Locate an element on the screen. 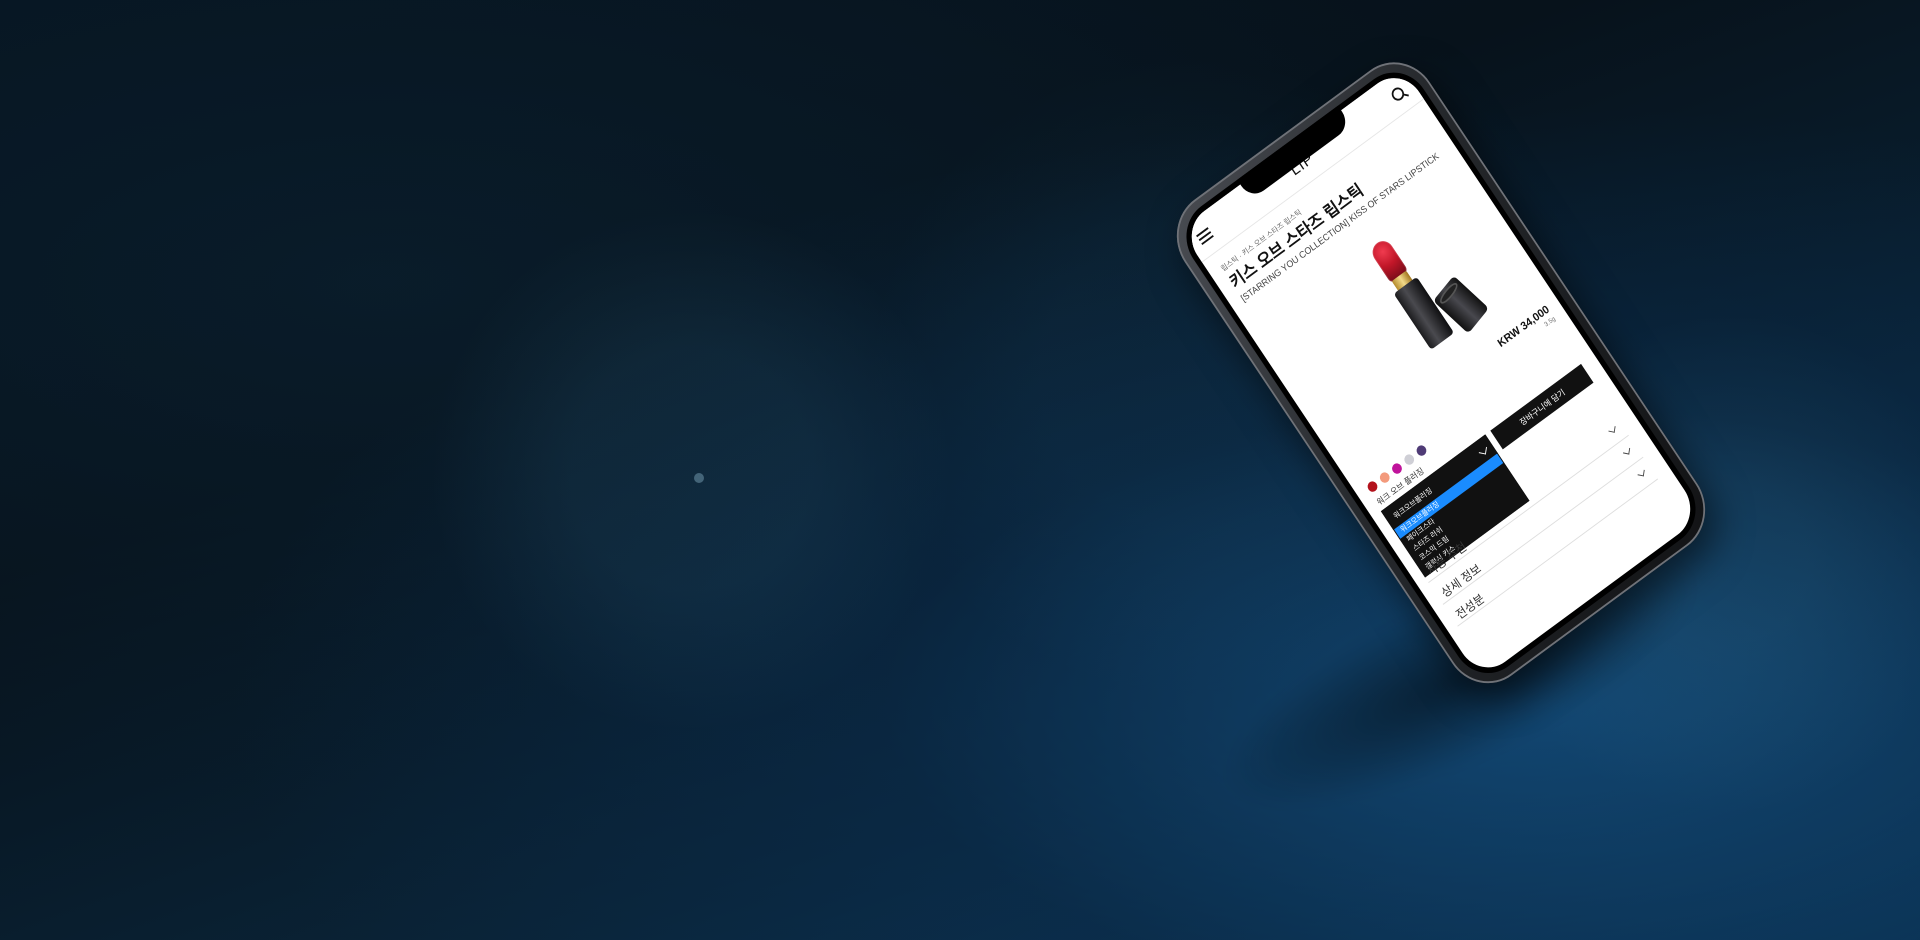 This screenshot has height=940, width=1920. search-icon is located at coordinates (1398, 94).